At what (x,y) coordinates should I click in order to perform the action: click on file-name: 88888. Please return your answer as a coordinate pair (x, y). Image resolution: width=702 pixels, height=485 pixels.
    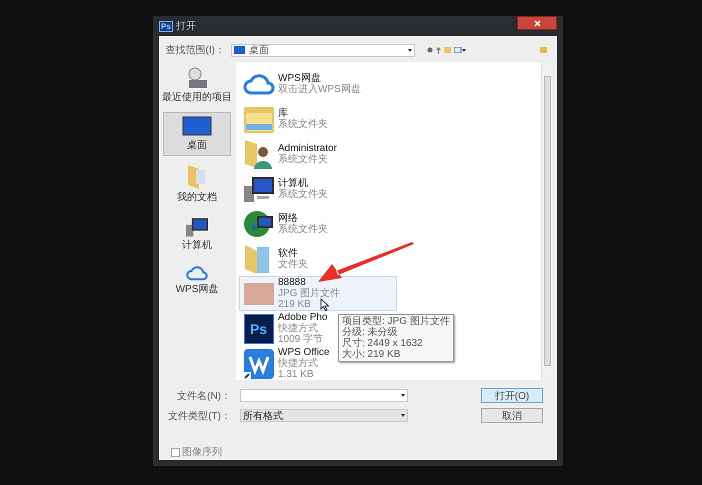
    Looking at the image, I should click on (292, 282).